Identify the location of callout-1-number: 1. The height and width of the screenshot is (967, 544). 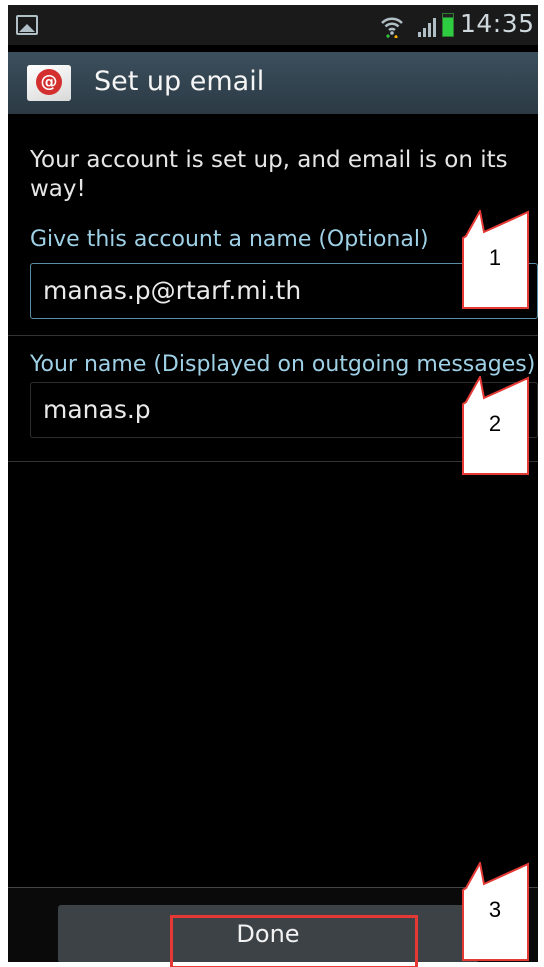
(495, 257).